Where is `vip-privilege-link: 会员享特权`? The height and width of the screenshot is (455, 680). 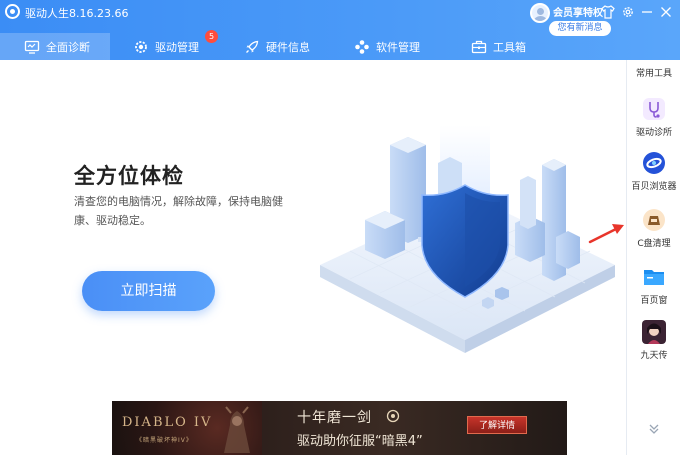
vip-privilege-link: 会员享特权 is located at coordinates (578, 11).